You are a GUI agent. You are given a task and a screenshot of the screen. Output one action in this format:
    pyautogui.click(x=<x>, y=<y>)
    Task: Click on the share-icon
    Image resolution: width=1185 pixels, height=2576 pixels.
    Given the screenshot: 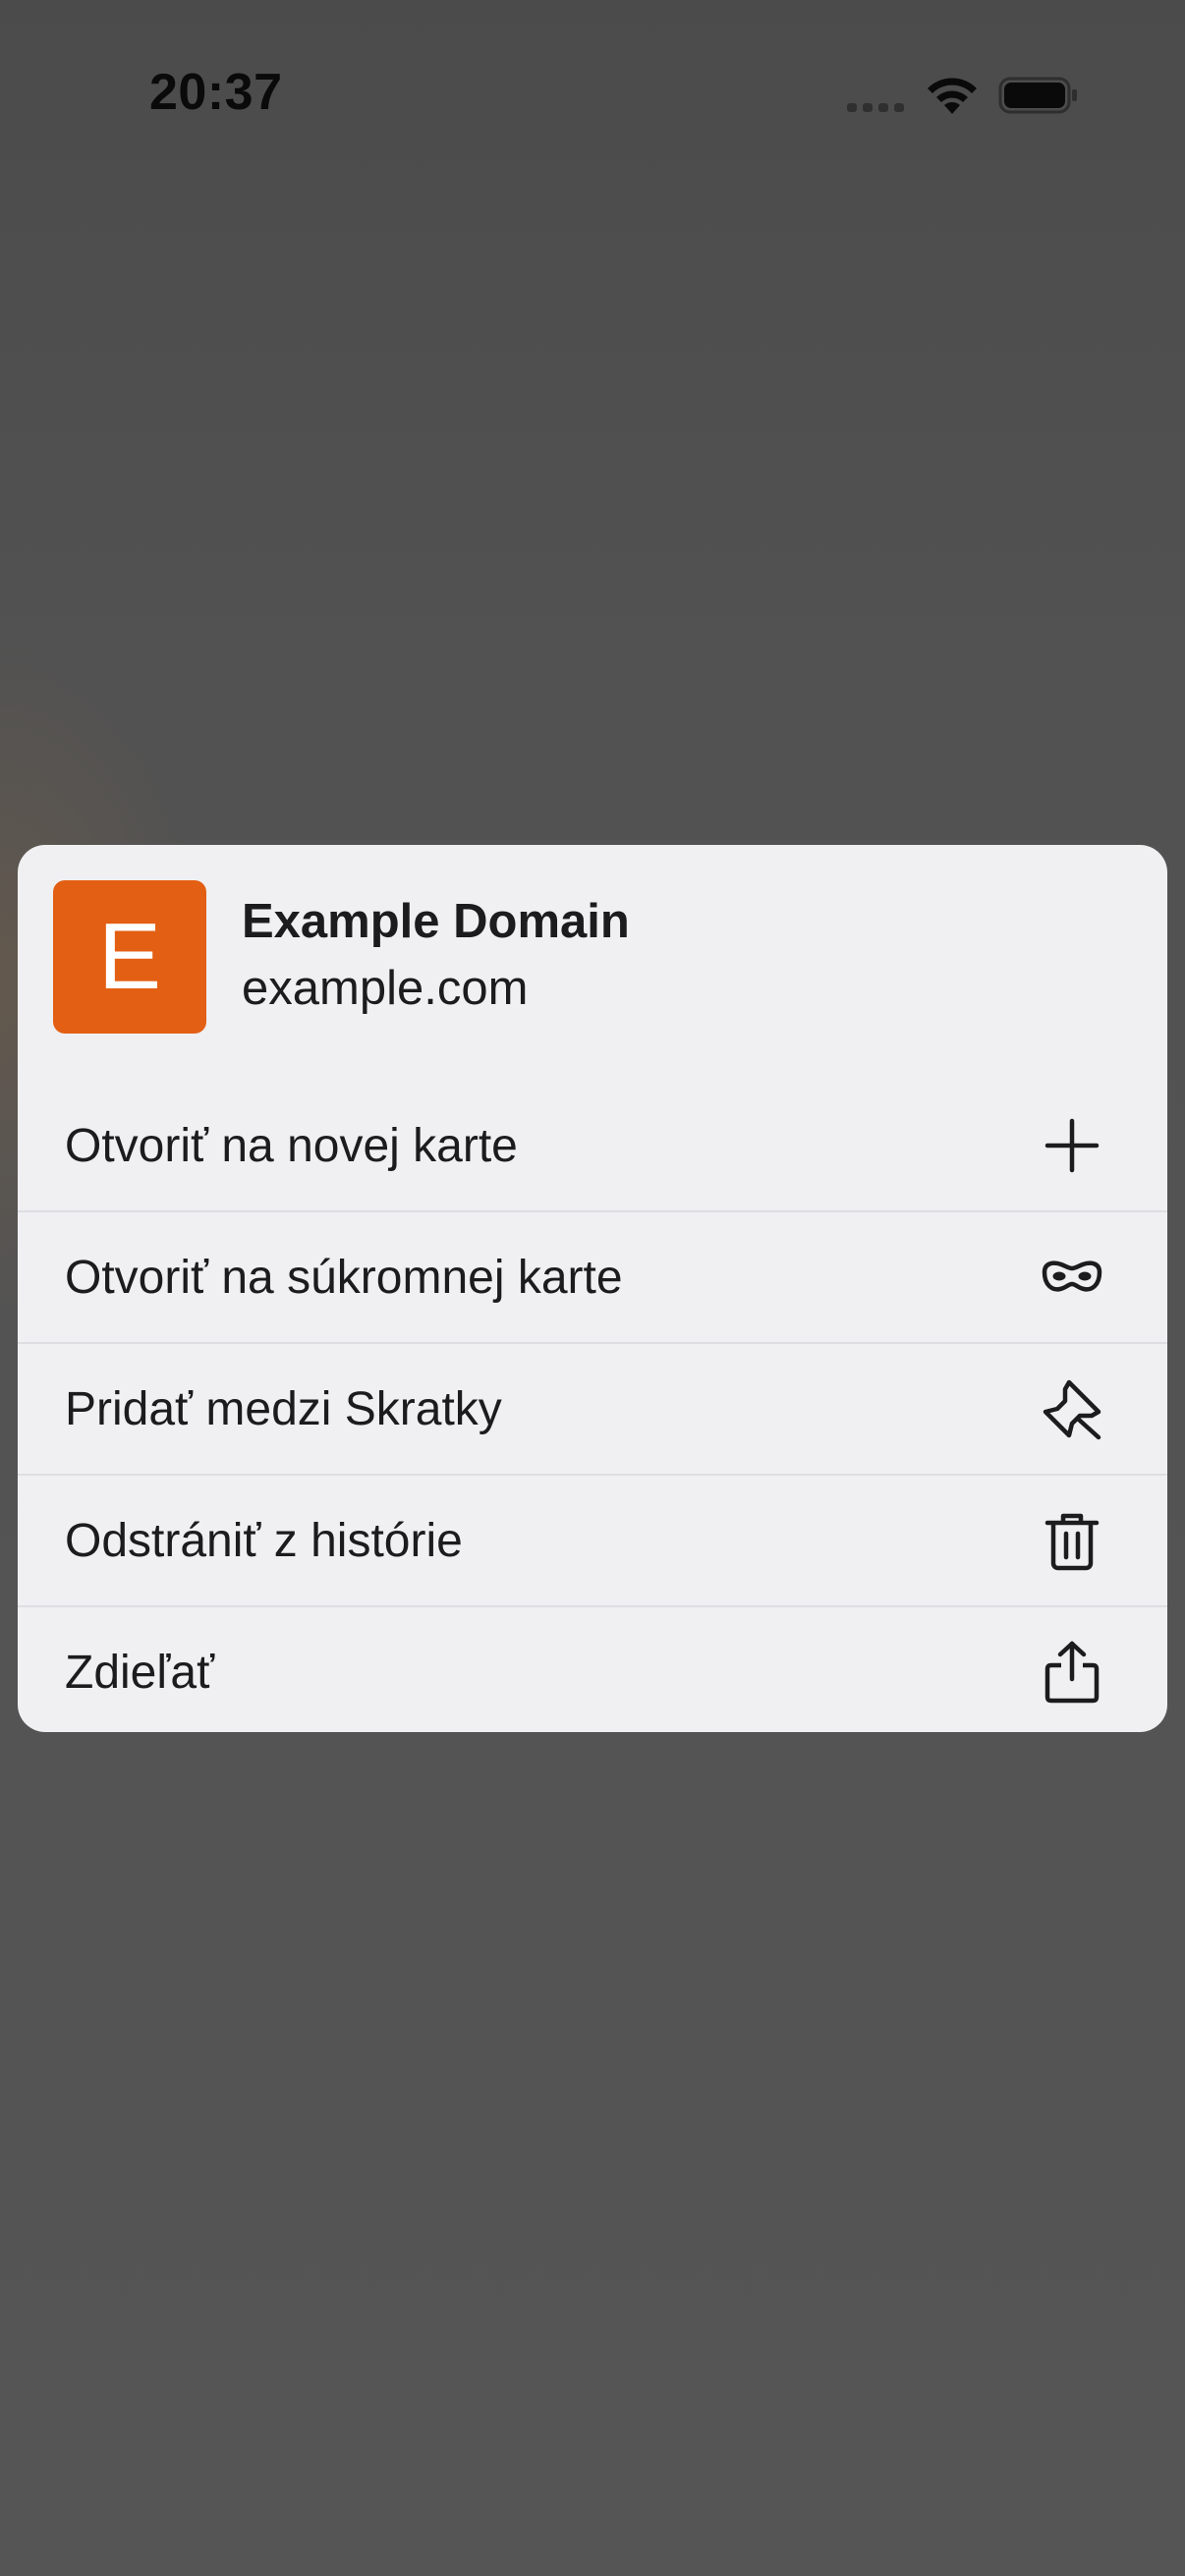 What is the action you would take?
    pyautogui.click(x=1072, y=1672)
    